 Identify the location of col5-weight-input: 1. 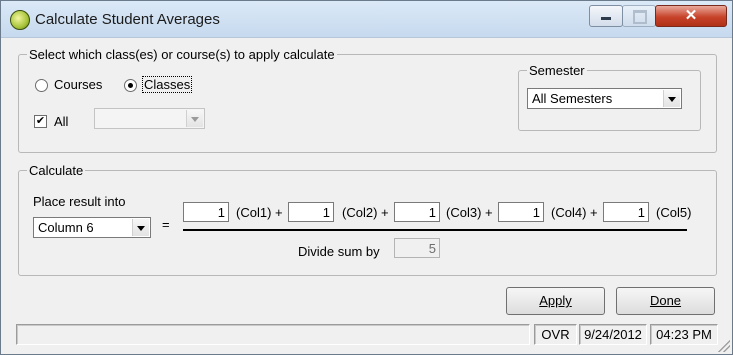
(626, 212).